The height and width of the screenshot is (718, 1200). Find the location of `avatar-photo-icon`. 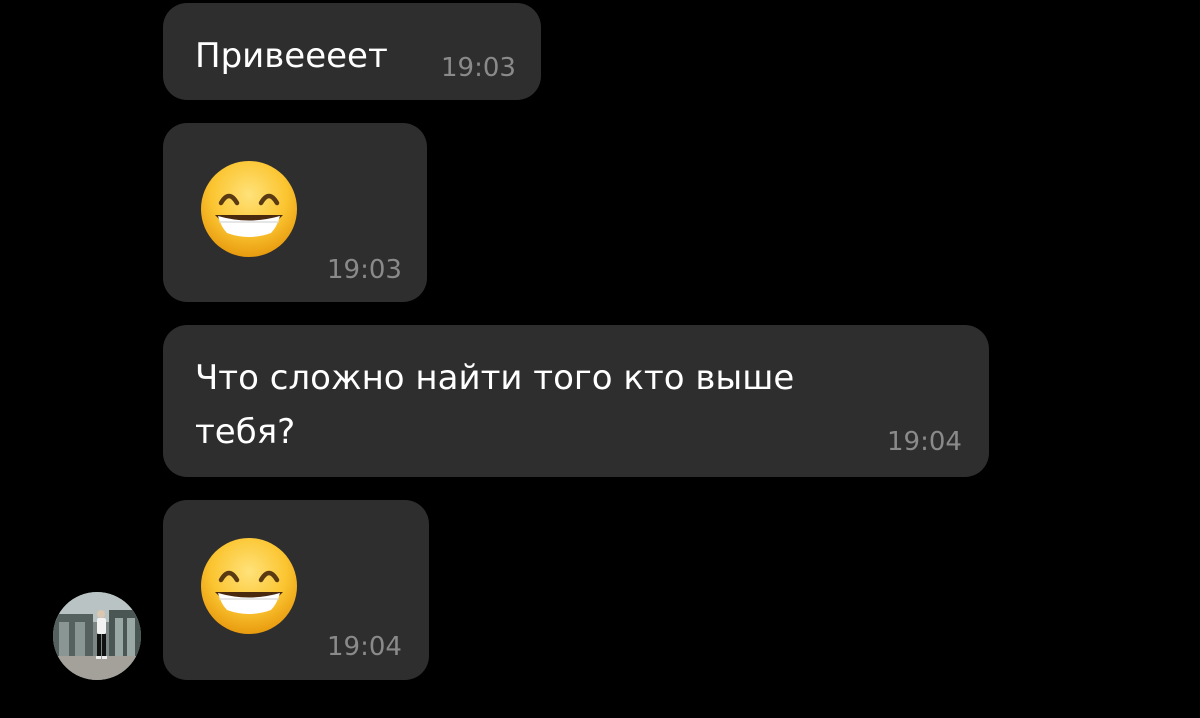

avatar-photo-icon is located at coordinates (97, 636).